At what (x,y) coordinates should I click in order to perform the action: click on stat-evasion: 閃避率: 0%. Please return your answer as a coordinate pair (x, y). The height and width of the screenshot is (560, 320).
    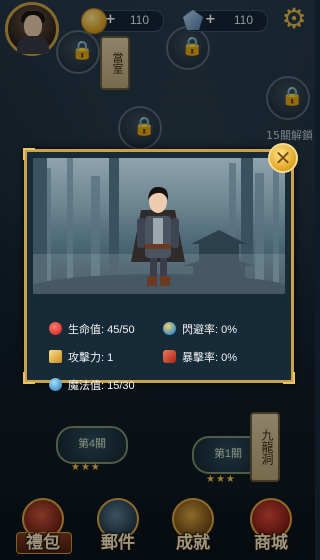
    Looking at the image, I should click on (200, 329).